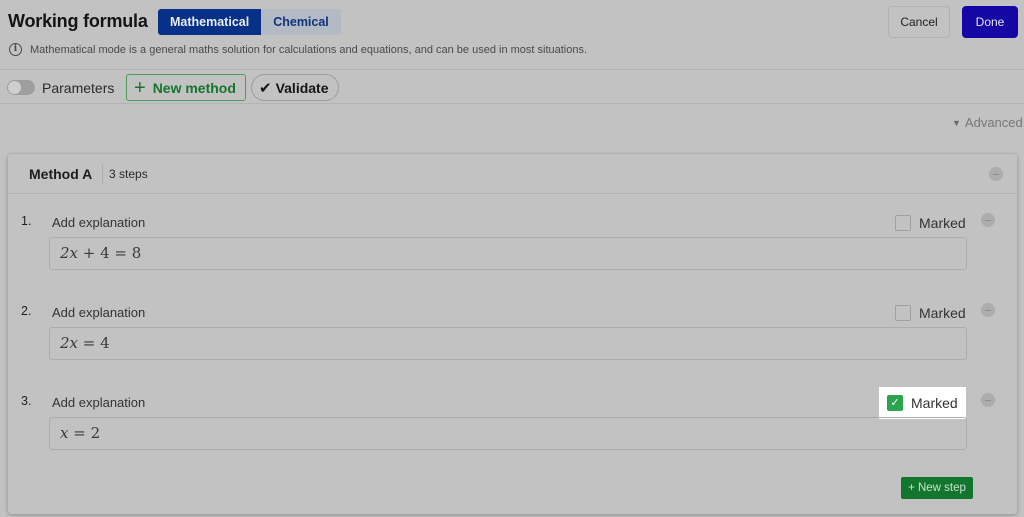 This screenshot has height=517, width=1024. Describe the element at coordinates (919, 22) in the screenshot. I see `cancel-button: Cancel` at that location.